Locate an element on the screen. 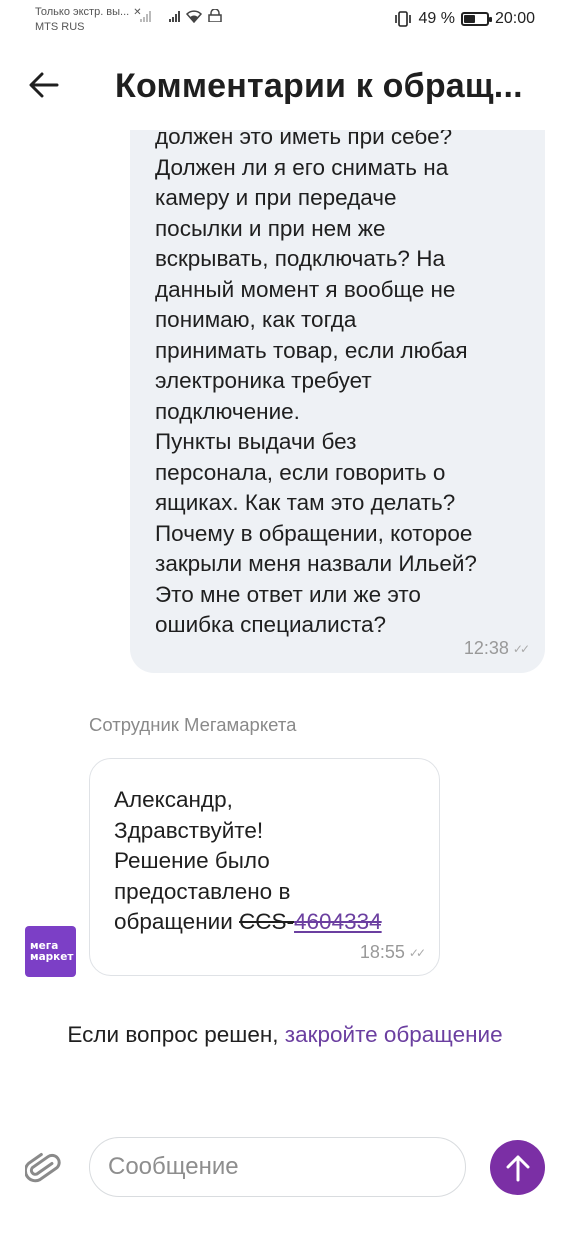  user-message-time: 12:38 is located at coordinates (486, 648).